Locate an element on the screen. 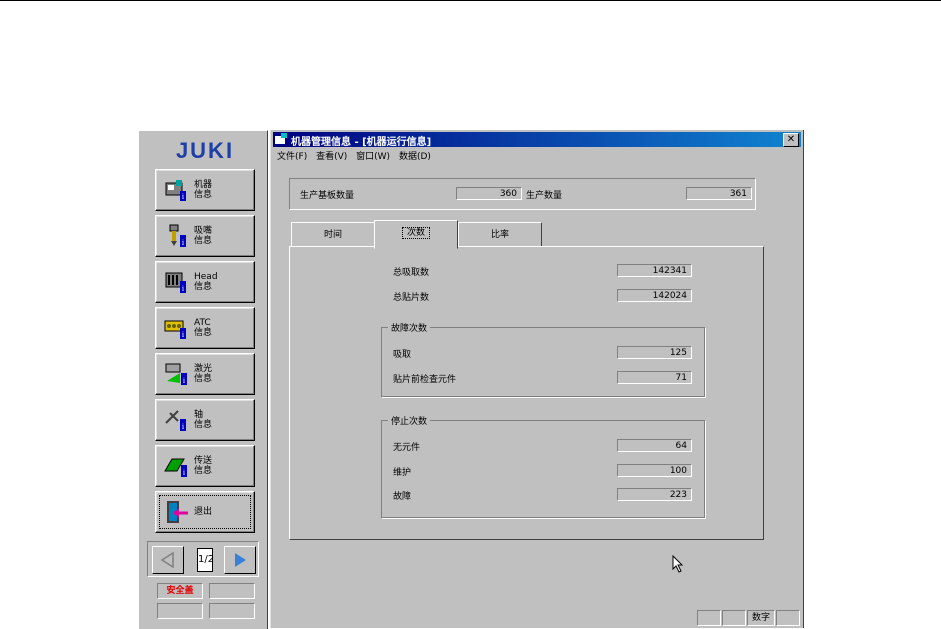 This screenshot has height=629, width=941. tab-count-label: 次数 is located at coordinates (415, 233).